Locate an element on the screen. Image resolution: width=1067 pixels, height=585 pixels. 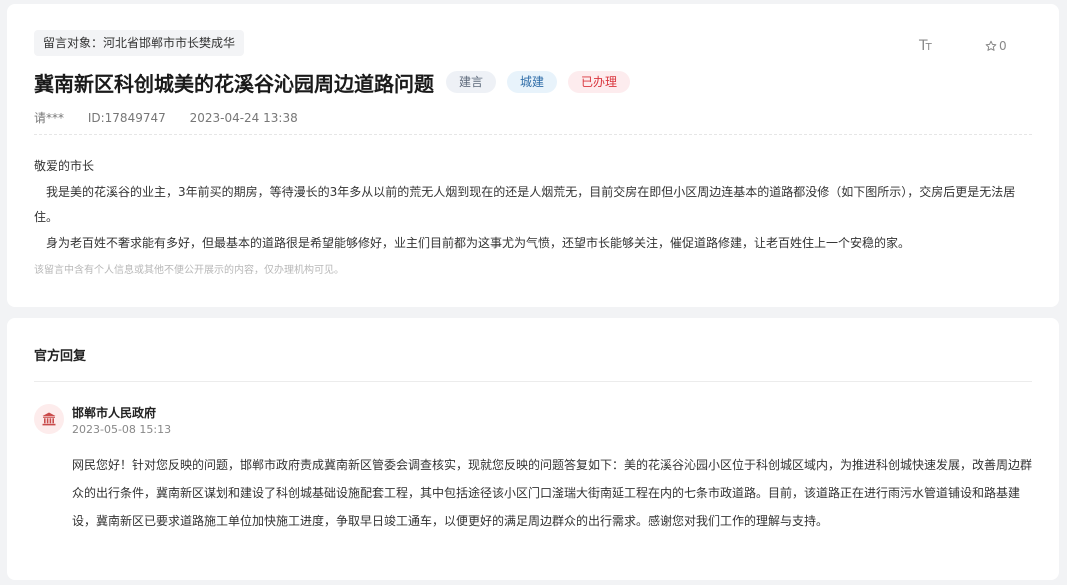
reply-section-title: 官方回复 is located at coordinates (60, 356).